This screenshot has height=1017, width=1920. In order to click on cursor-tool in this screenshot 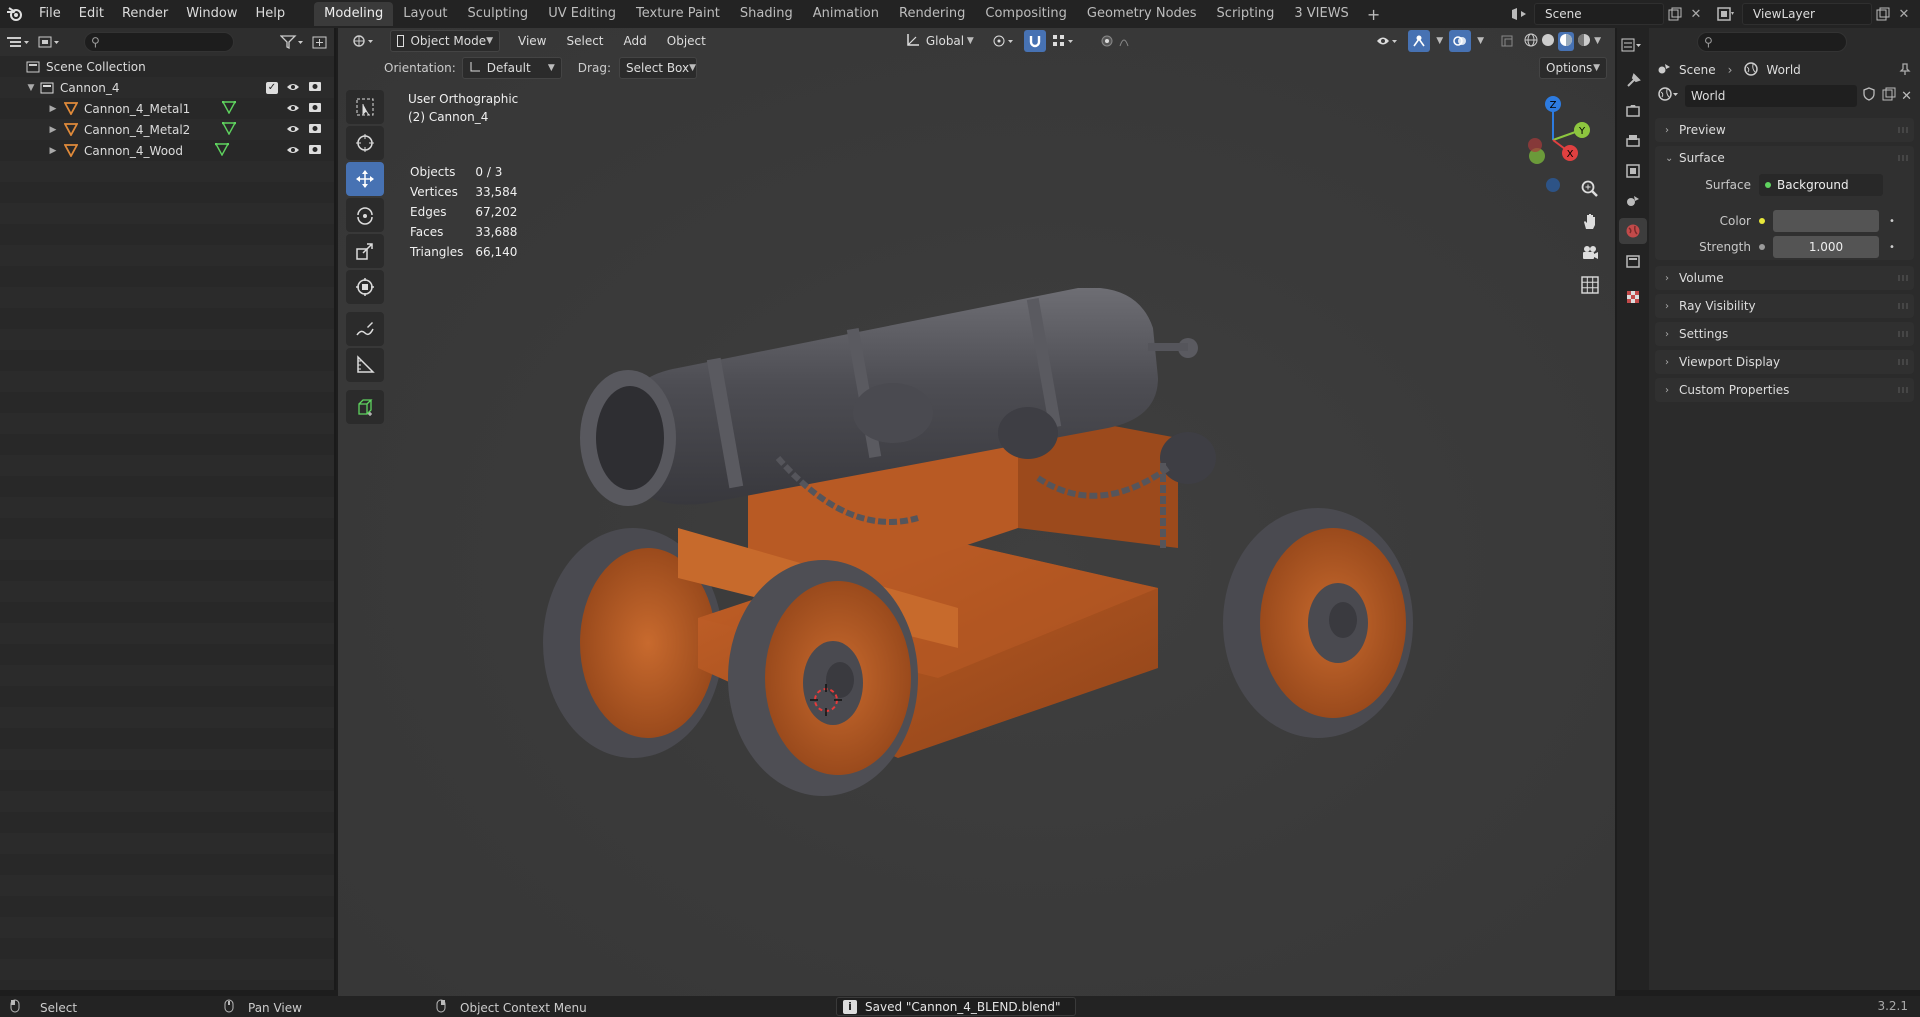, I will do `click(365, 143)`.